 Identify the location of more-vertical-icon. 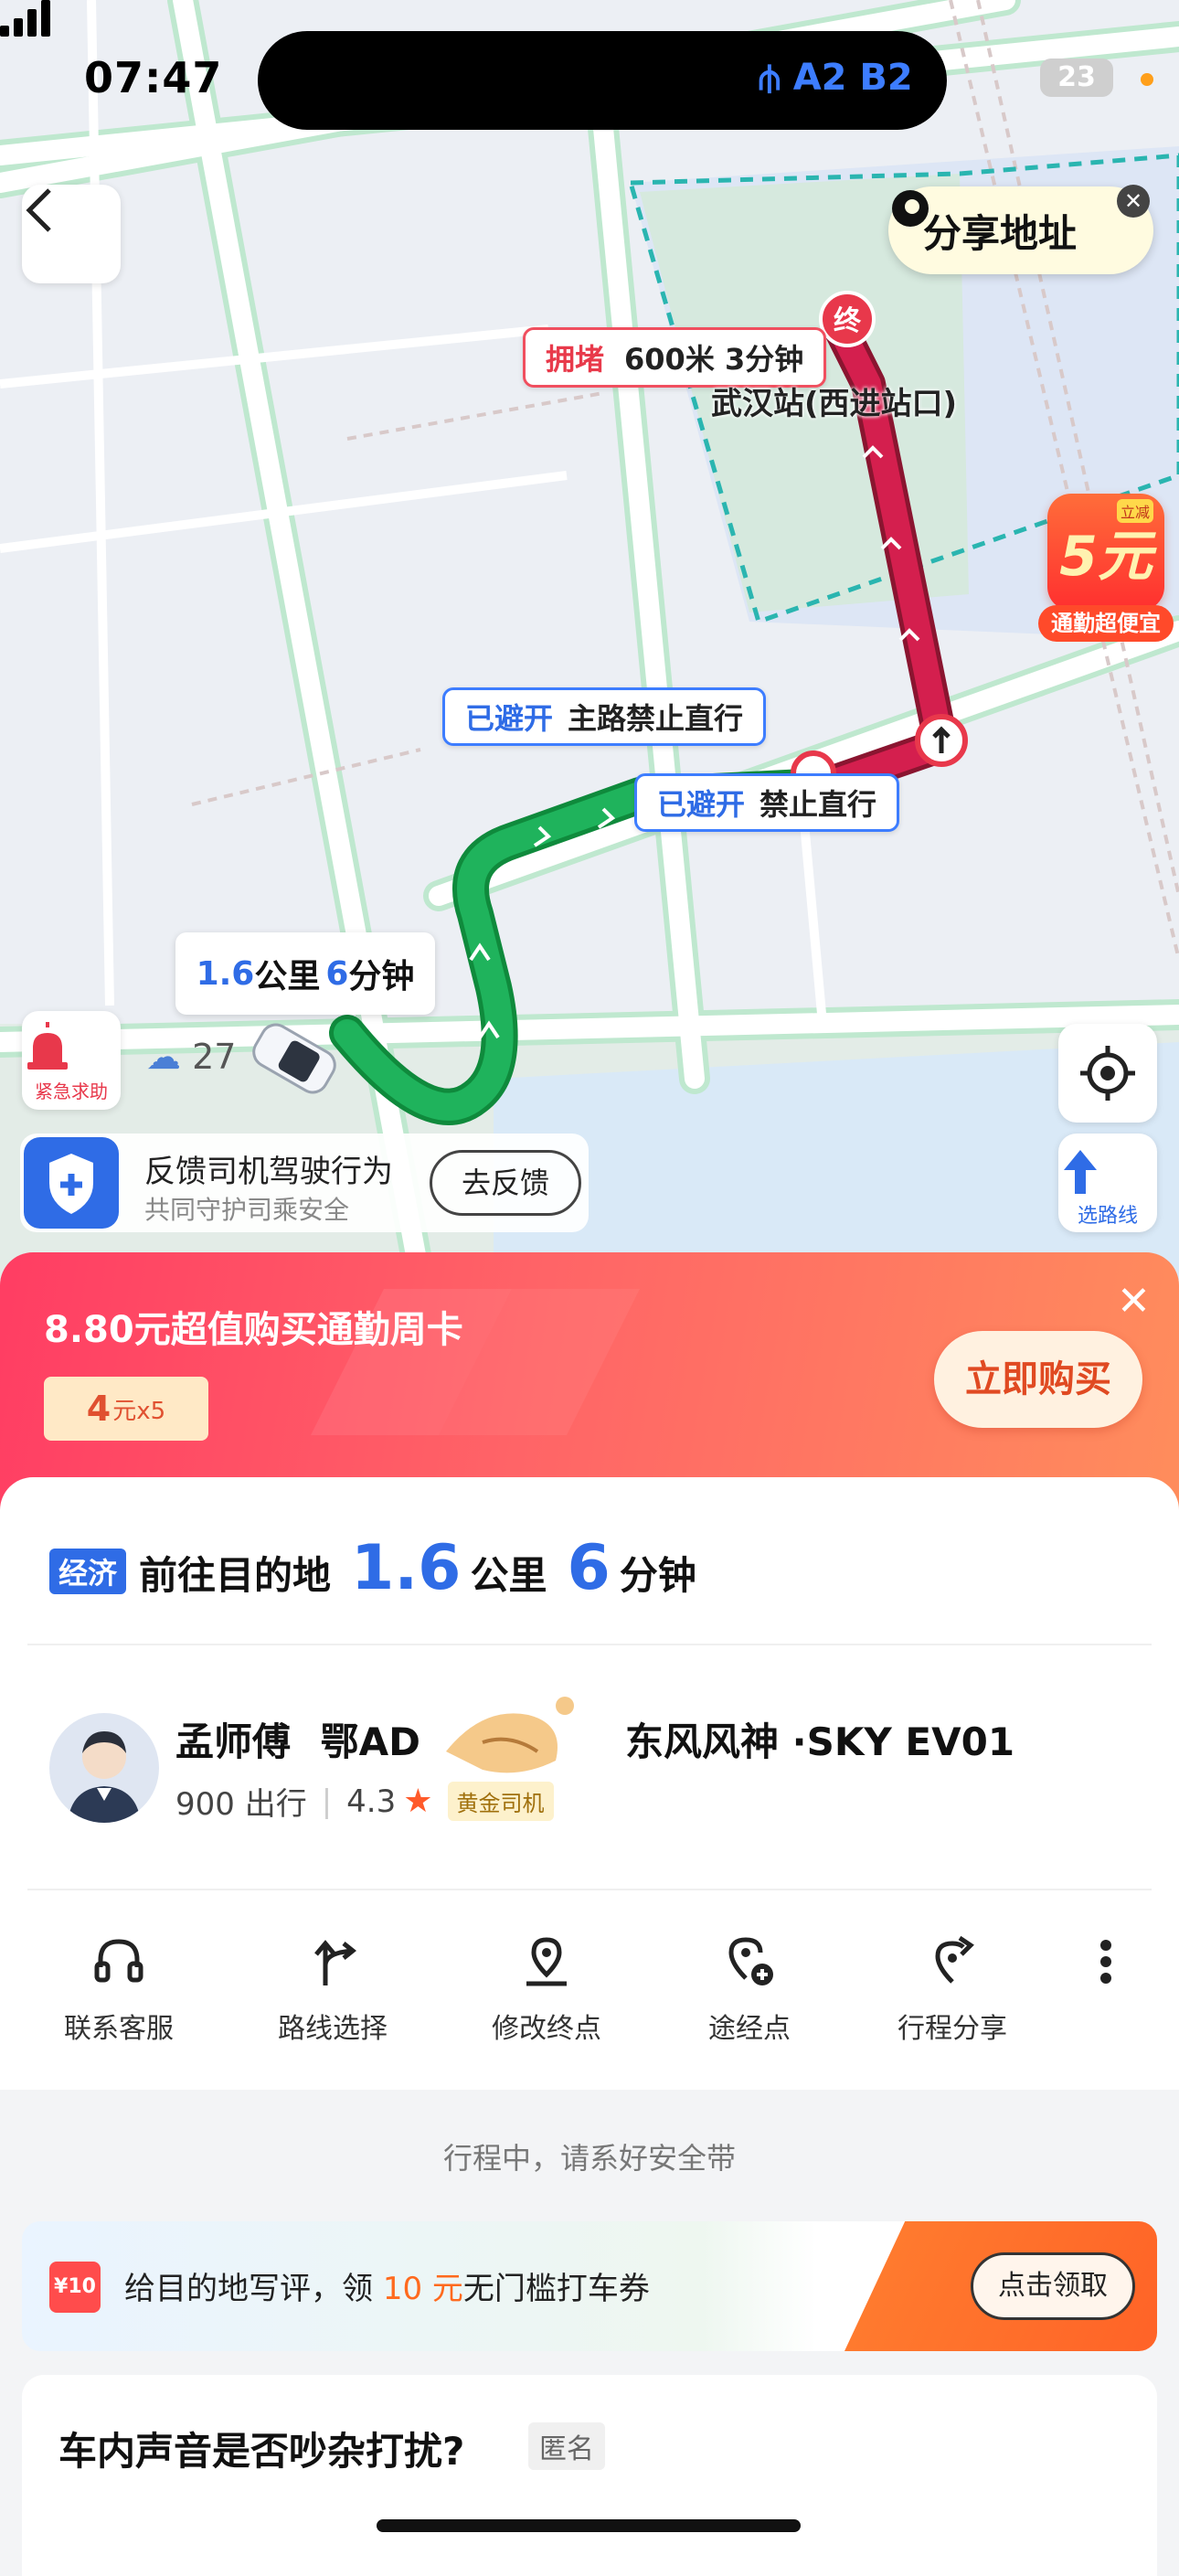
(1105, 1962).